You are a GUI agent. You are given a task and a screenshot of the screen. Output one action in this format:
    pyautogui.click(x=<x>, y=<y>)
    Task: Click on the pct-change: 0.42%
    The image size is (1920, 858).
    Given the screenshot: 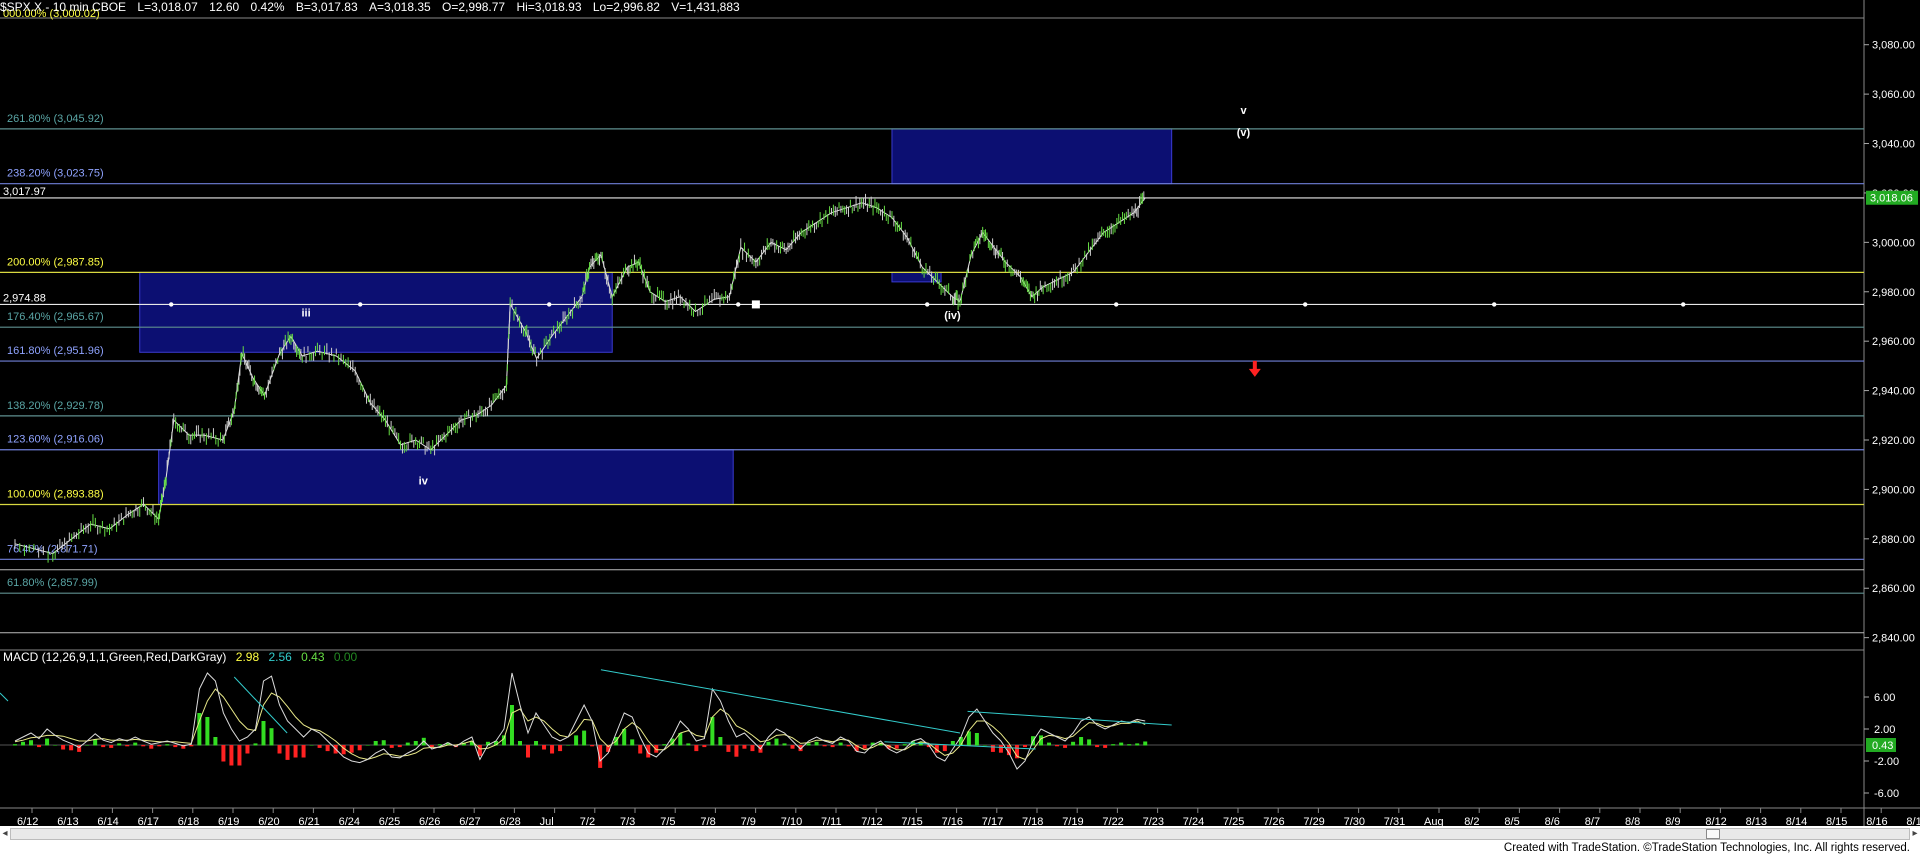 What is the action you would take?
    pyautogui.click(x=267, y=7)
    